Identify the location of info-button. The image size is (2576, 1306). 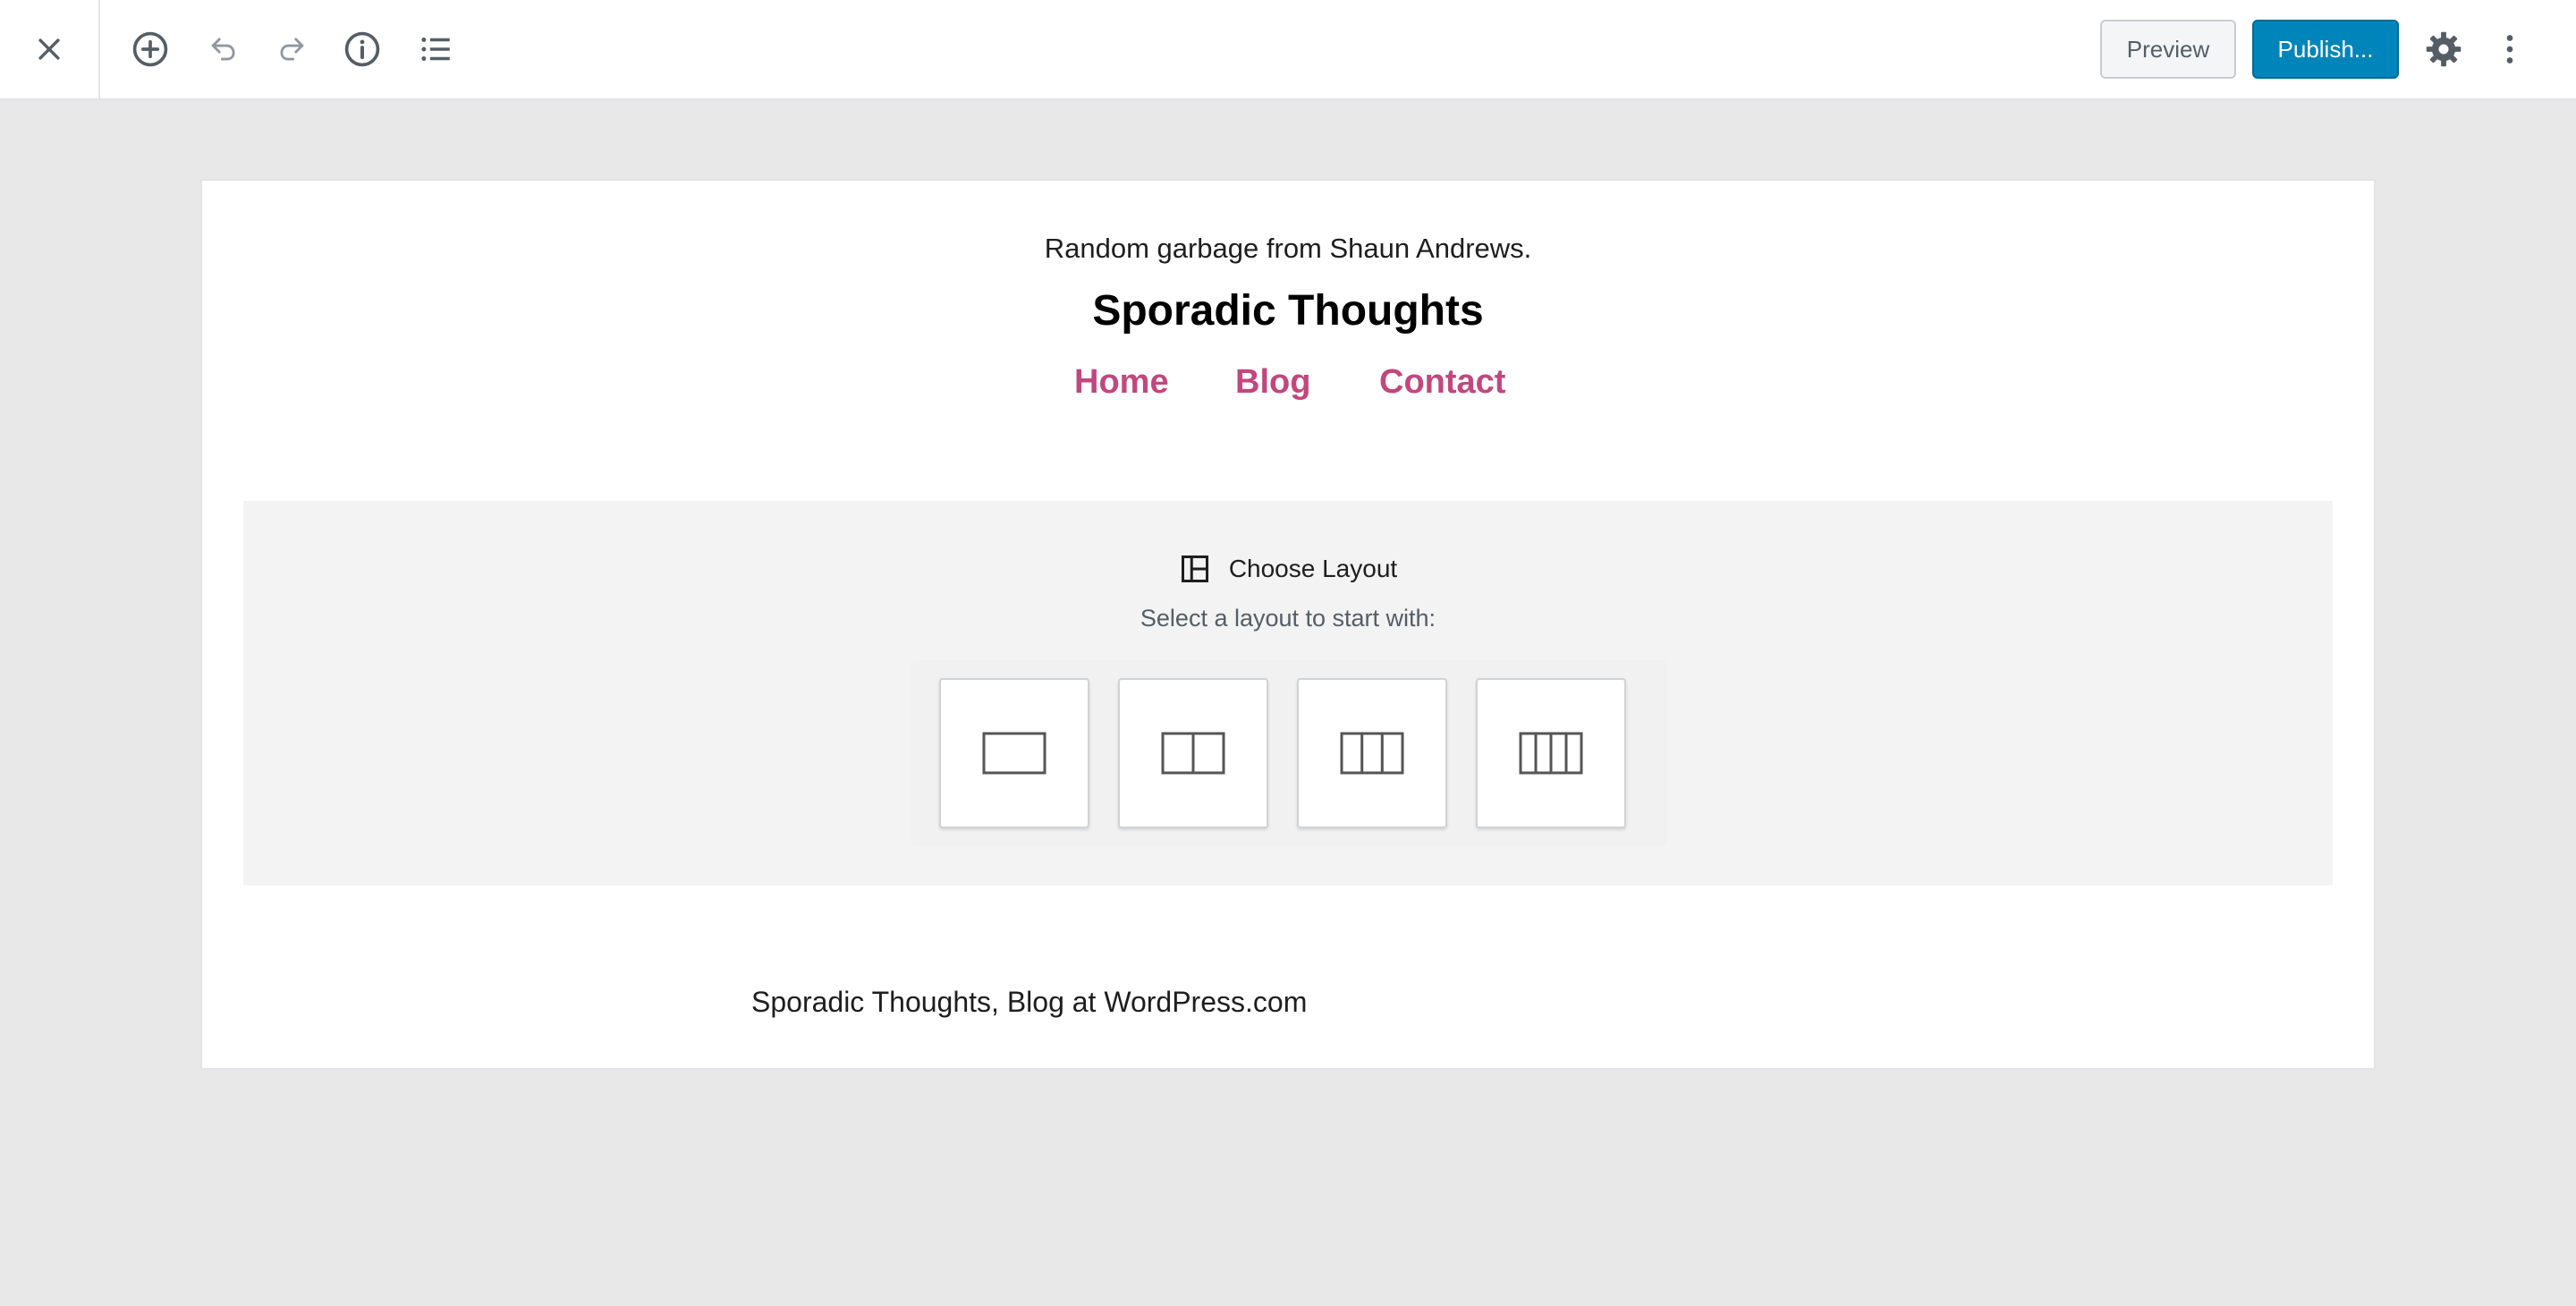
(362, 49).